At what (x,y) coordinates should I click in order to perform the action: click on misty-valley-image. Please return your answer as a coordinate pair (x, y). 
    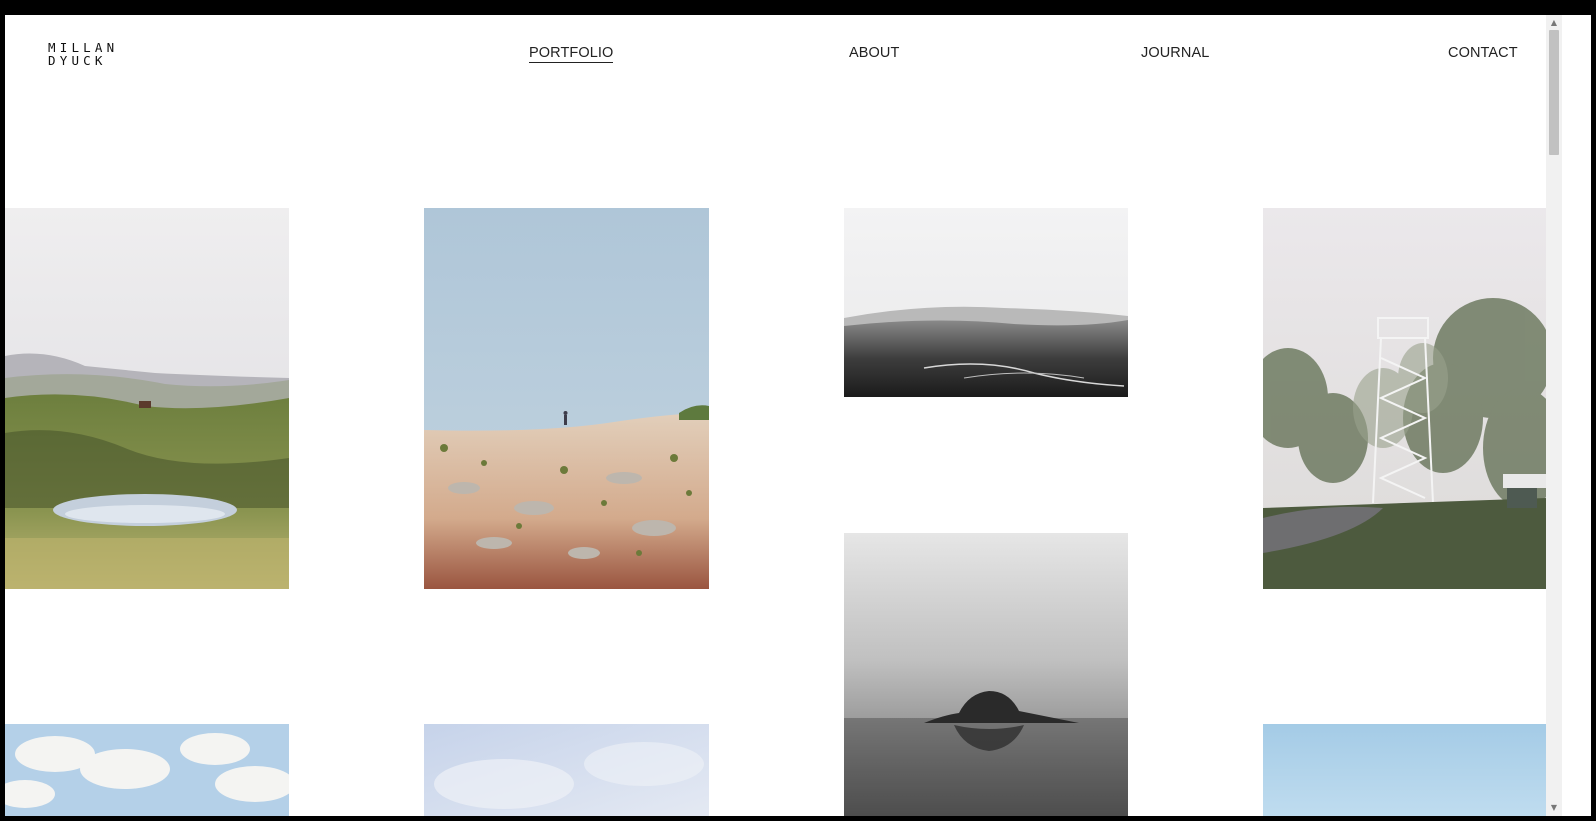
    Looking at the image, I should click on (986, 302).